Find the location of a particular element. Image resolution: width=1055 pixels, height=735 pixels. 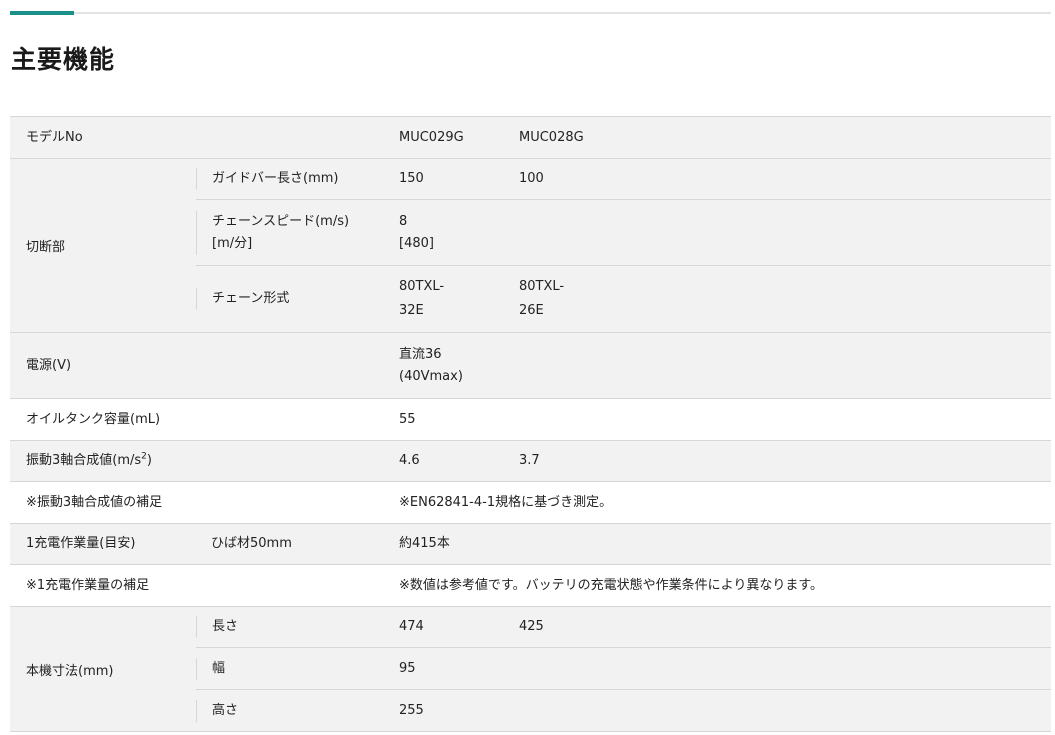

page-title: 主要機能 is located at coordinates (63, 59).